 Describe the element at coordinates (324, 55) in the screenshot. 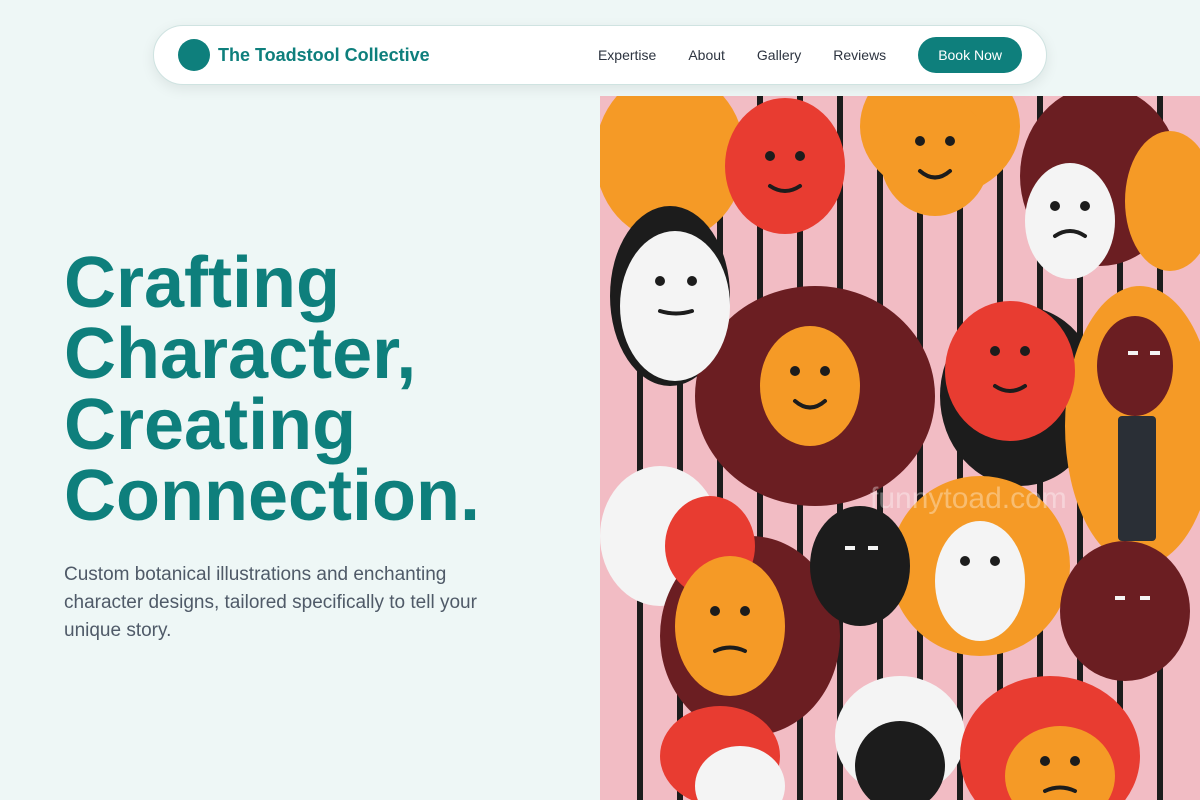

I see `brand-name: The Toadstool Collective` at that location.